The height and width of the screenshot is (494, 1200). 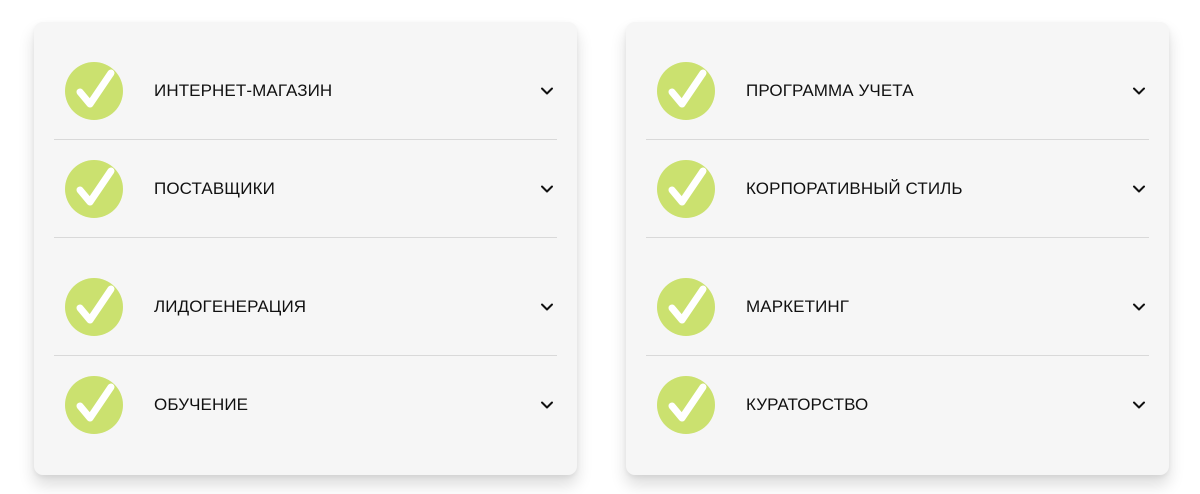 I want to click on accordion-item-label: ОБУЧЕНИЕ, so click(x=201, y=404).